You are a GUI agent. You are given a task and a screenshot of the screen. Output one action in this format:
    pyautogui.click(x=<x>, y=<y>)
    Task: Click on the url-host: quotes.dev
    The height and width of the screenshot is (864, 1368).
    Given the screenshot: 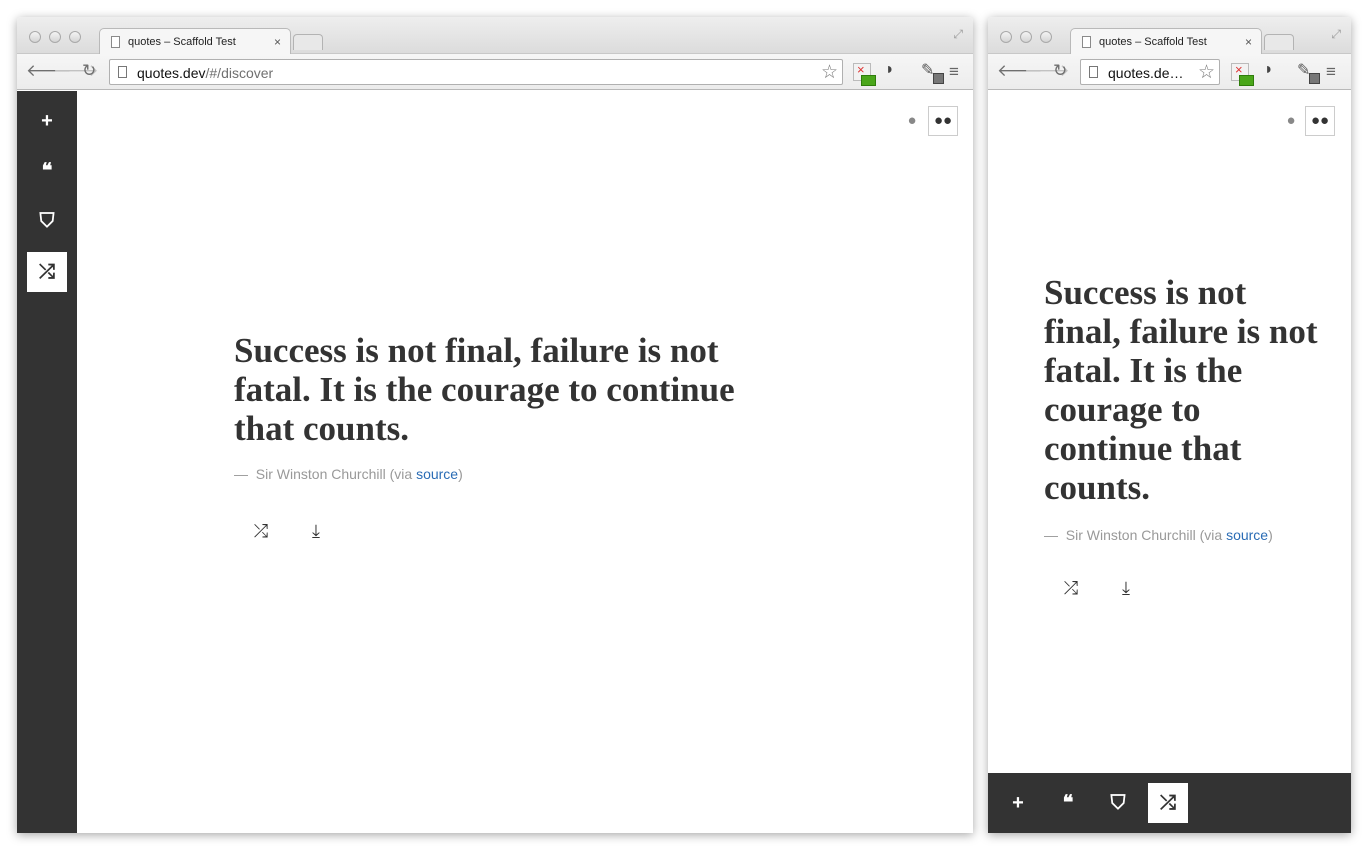 What is the action you would take?
    pyautogui.click(x=171, y=73)
    